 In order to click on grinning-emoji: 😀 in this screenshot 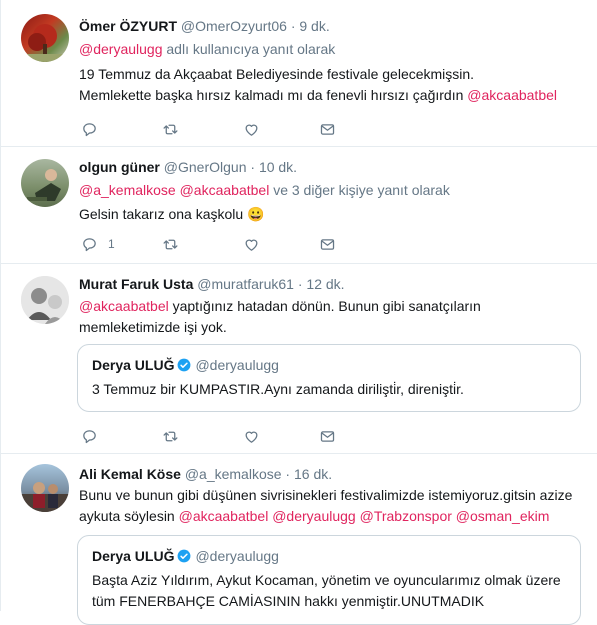, I will do `click(256, 214)`.